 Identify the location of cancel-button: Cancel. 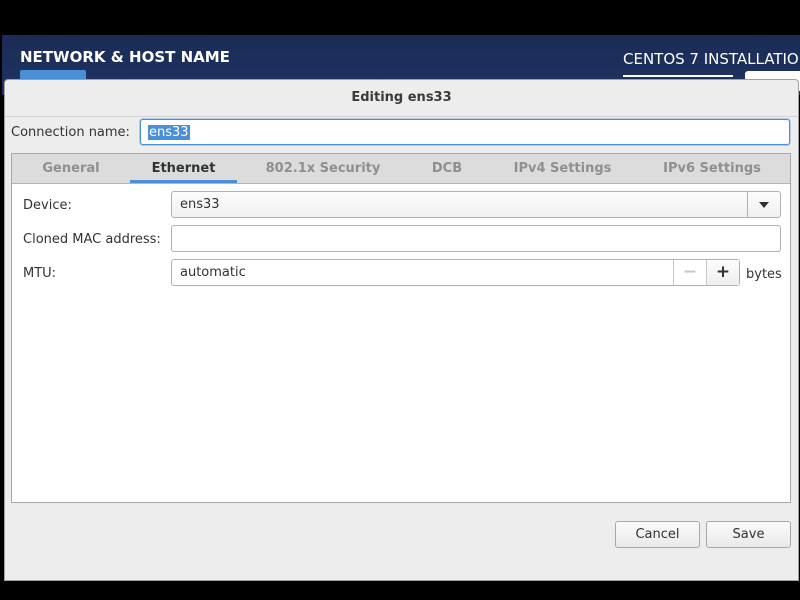
(657, 534).